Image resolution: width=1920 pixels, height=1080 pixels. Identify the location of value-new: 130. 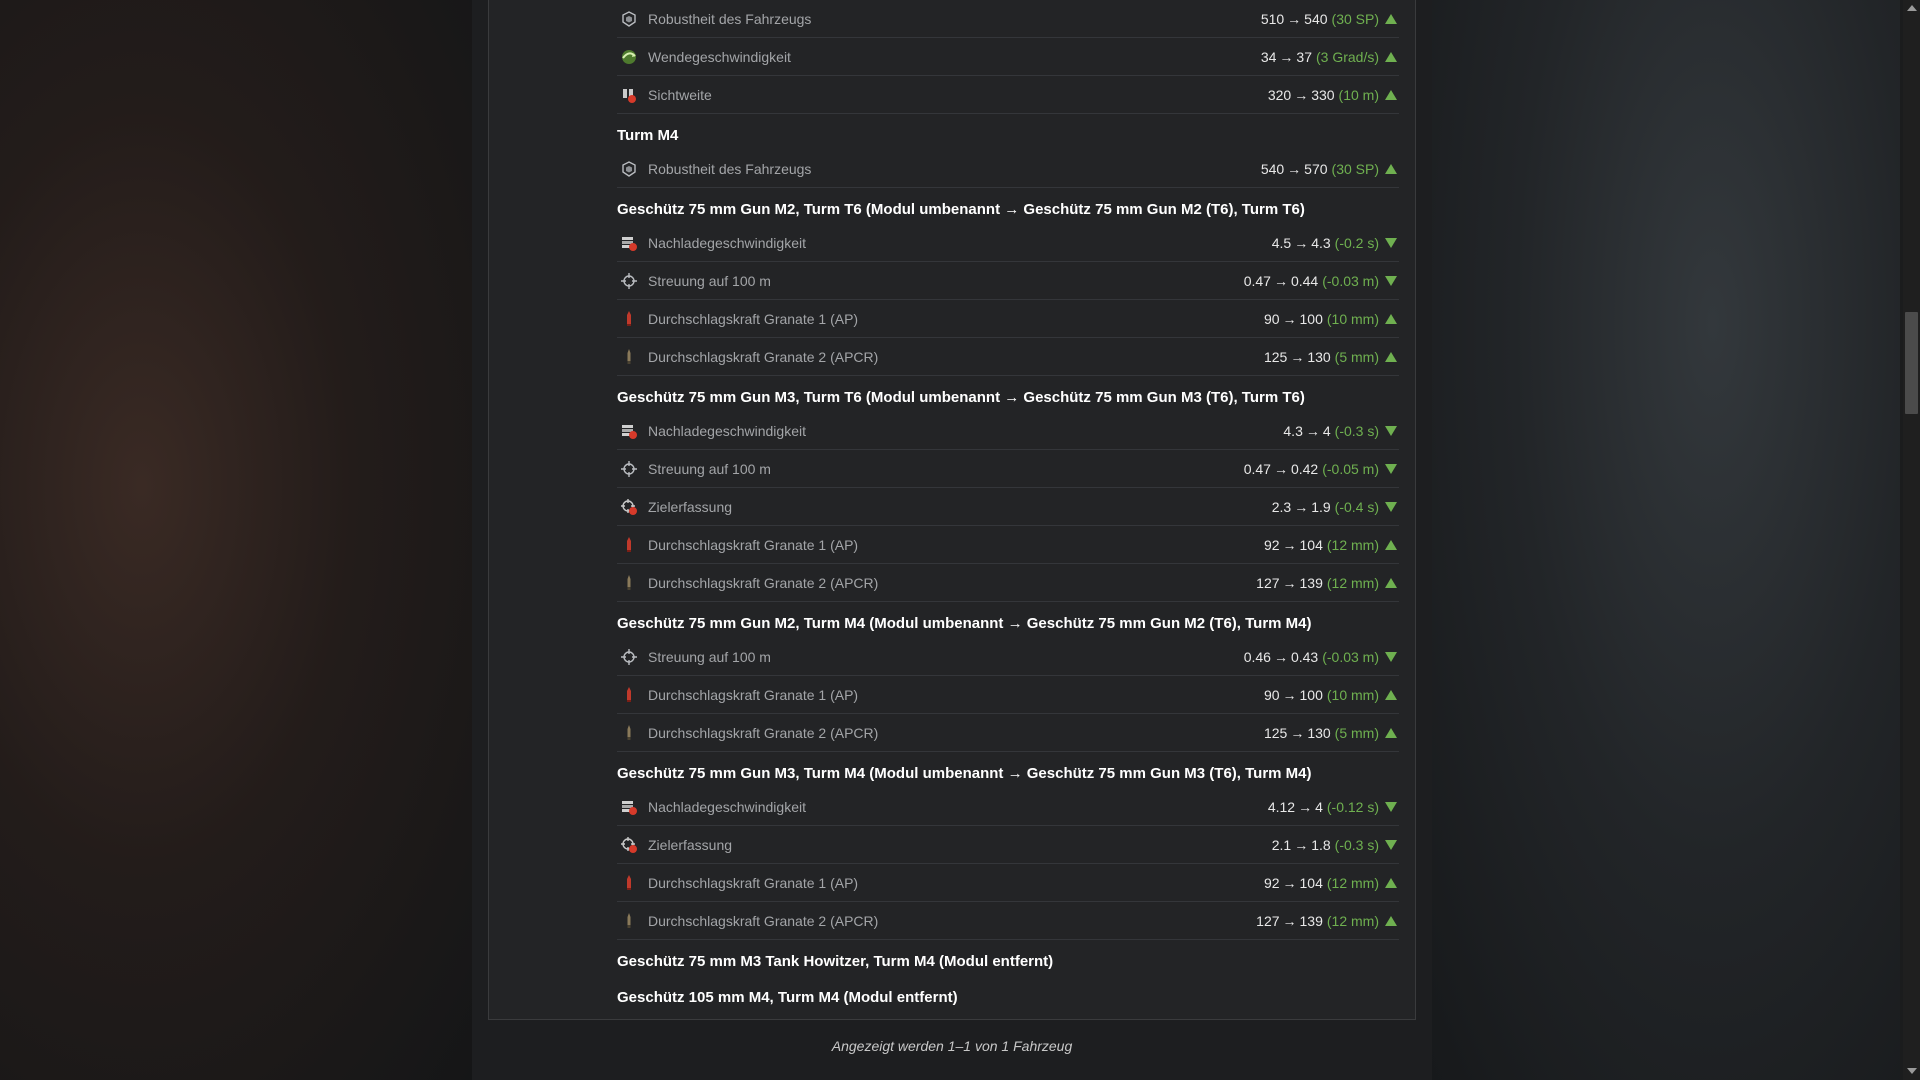
(1319, 732).